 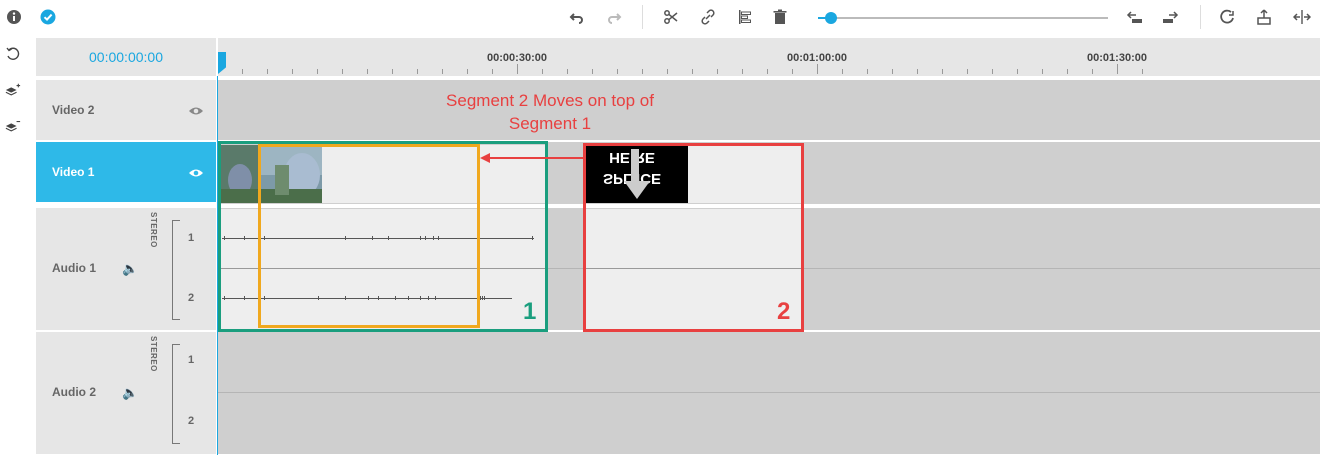 I want to click on rotate-icon, so click(x=13, y=54).